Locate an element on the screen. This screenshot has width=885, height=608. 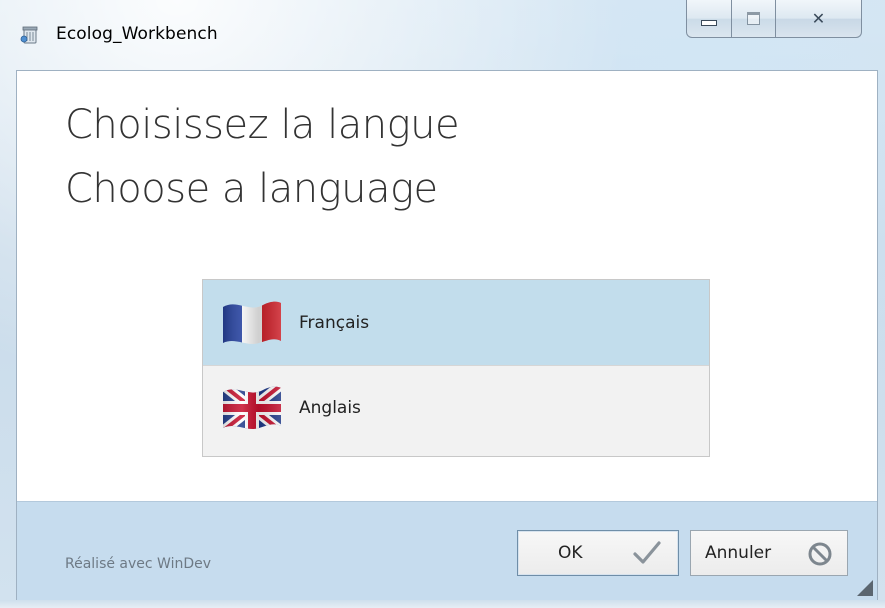
uk-flag-icon is located at coordinates (252, 407).